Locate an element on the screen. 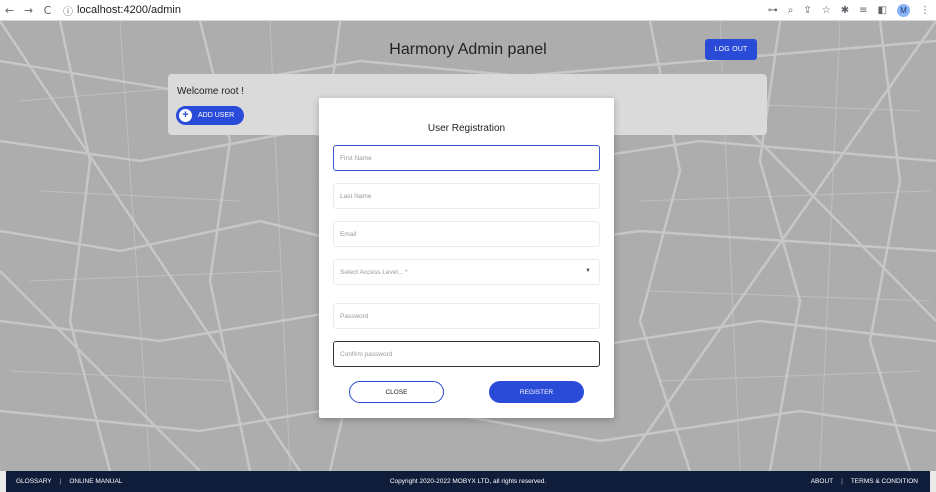  email-placeholder: Email is located at coordinates (348, 234).